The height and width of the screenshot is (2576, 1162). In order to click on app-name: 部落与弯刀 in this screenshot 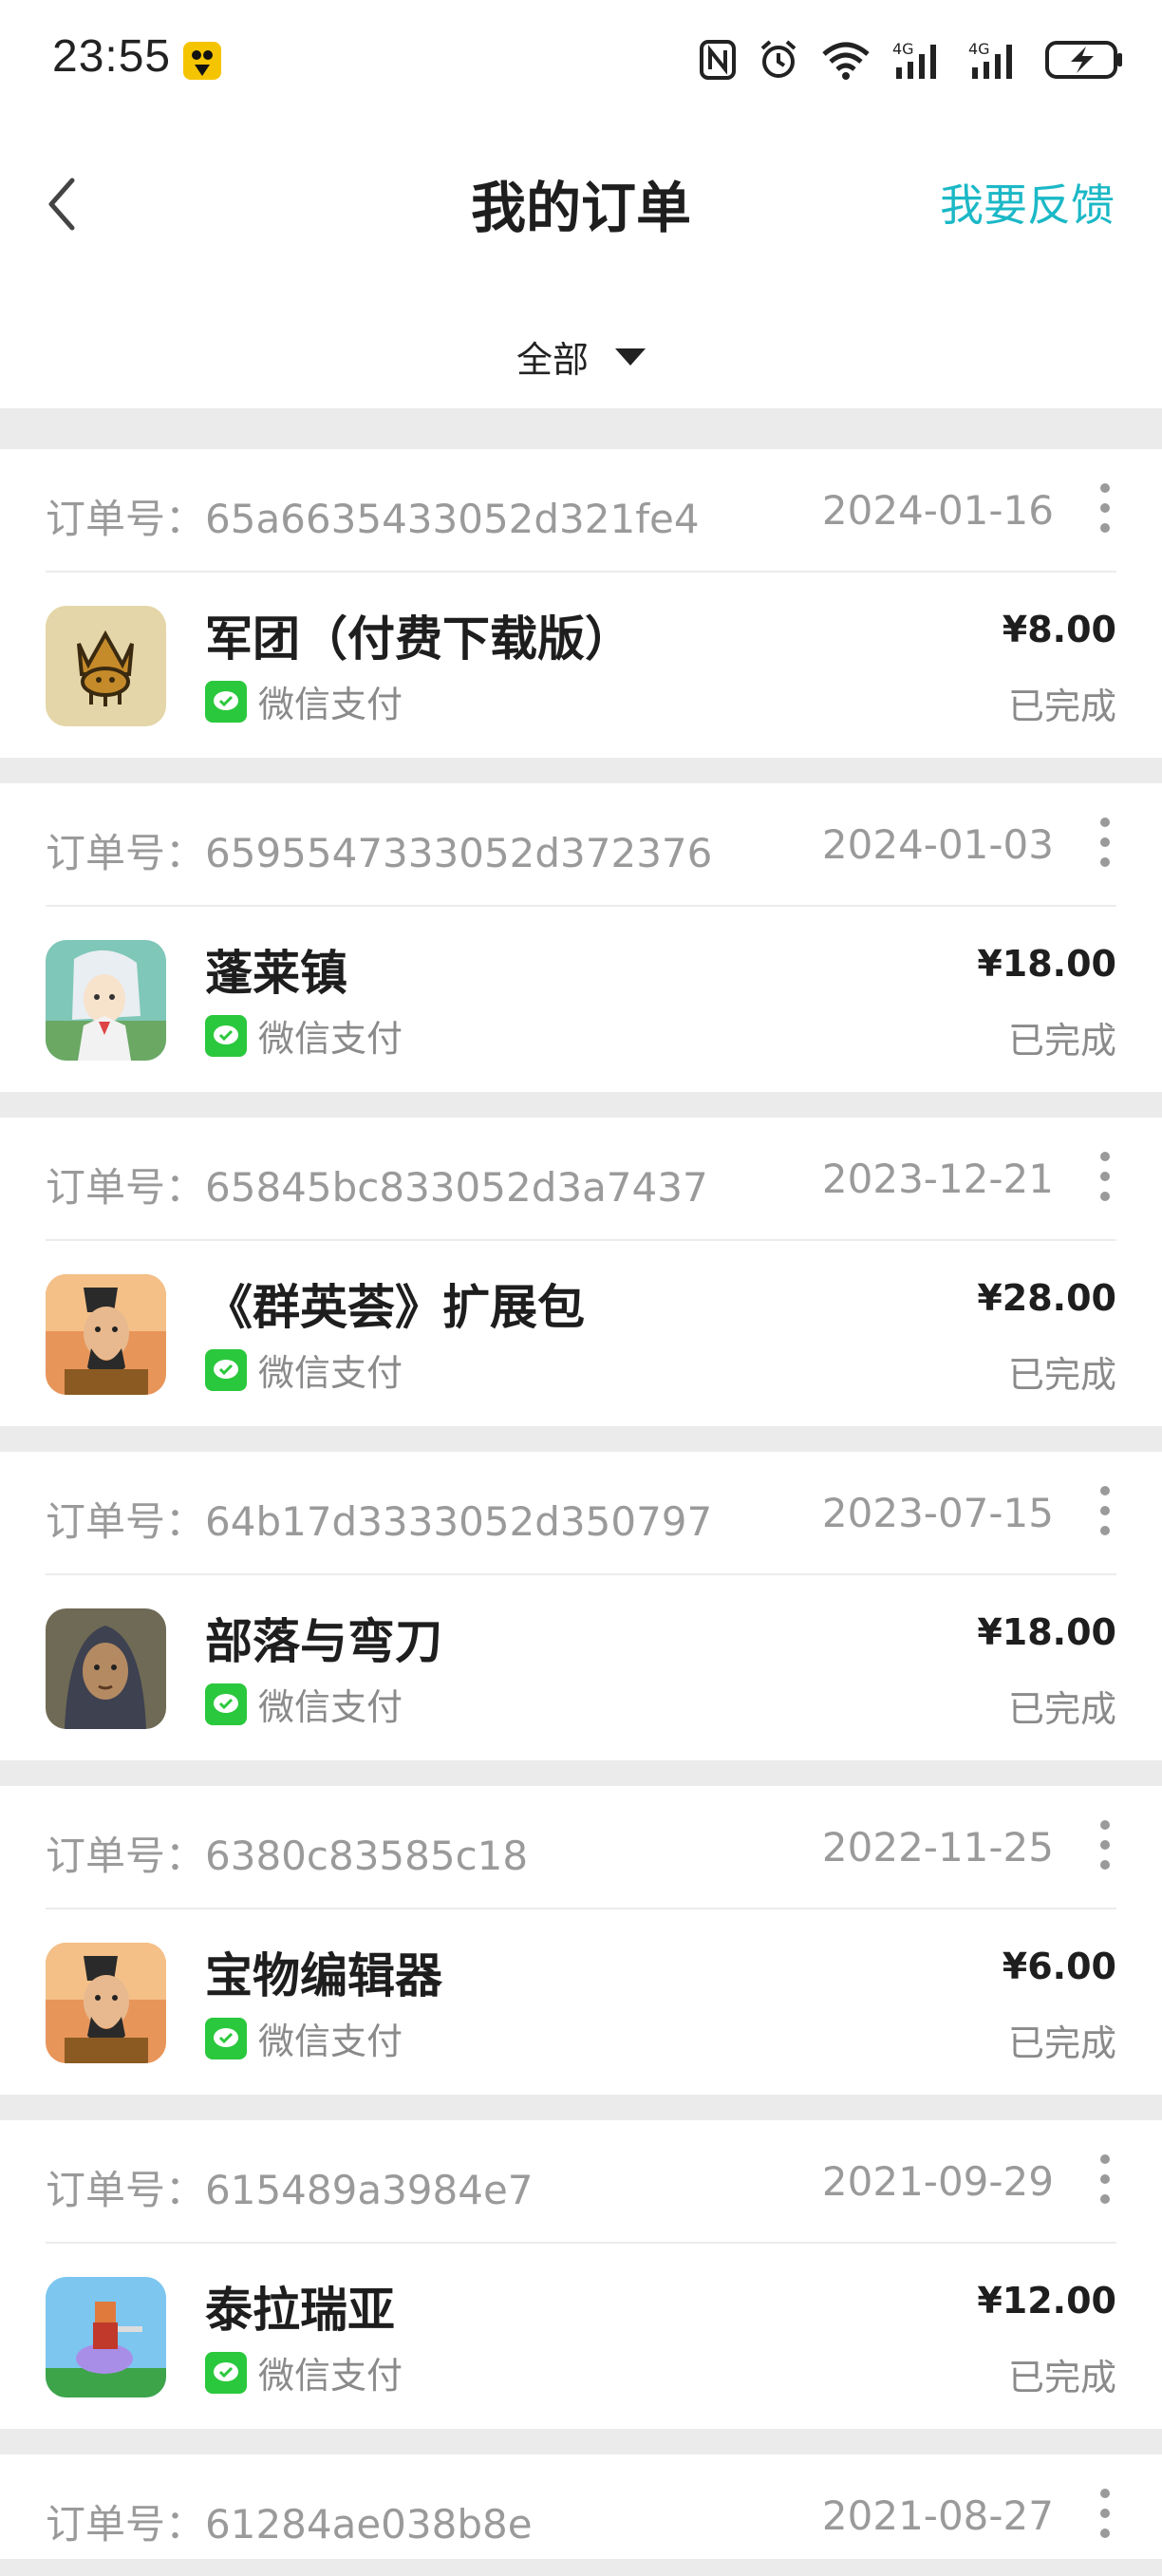, I will do `click(323, 1641)`.